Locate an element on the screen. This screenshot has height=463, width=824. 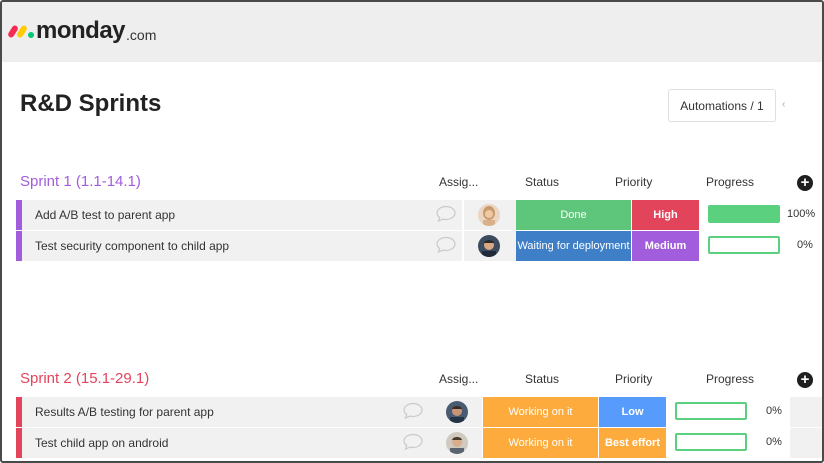
progress-cell: 100% is located at coordinates (761, 215).